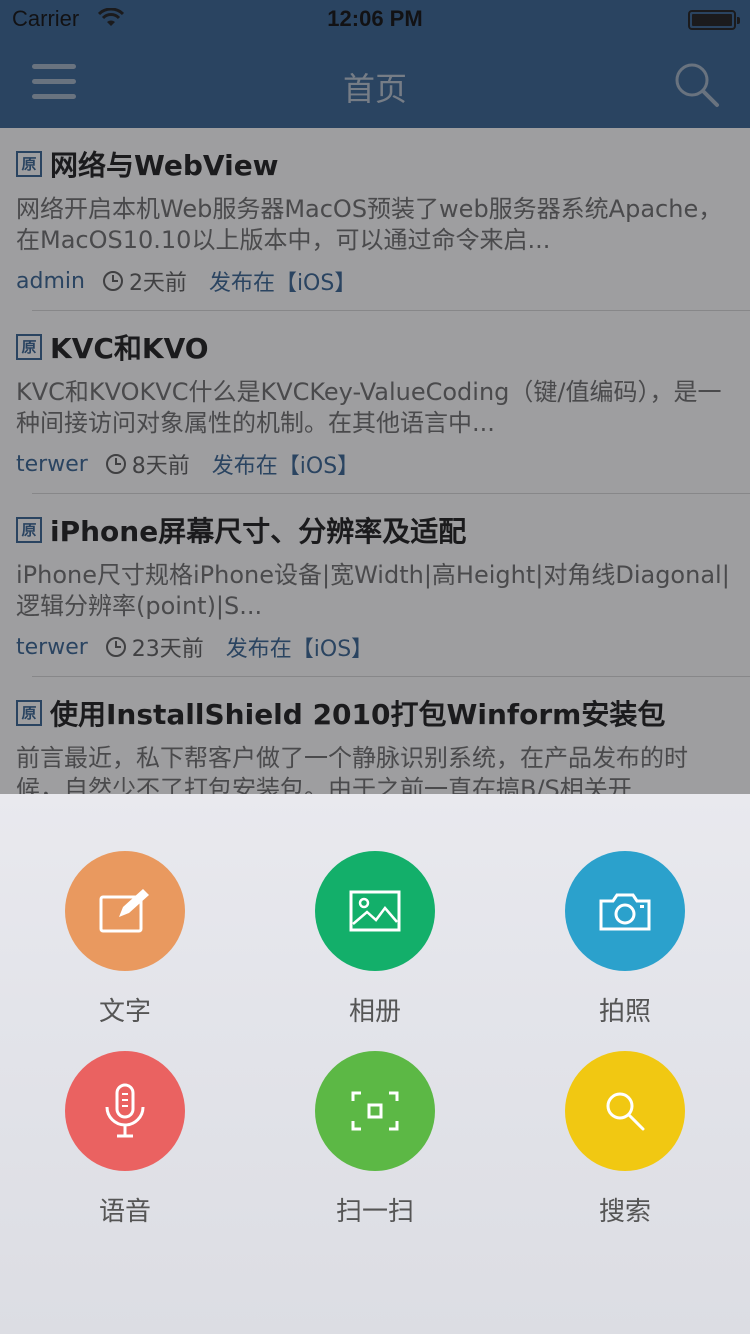 This screenshot has height=1334, width=750. I want to click on action-text-label: 文字, so click(124, 1012).